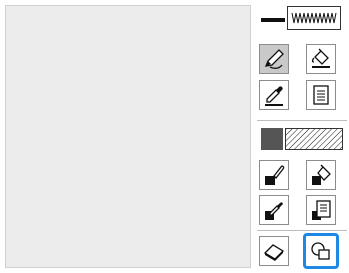  I want to click on shapes-icon, so click(320, 251).